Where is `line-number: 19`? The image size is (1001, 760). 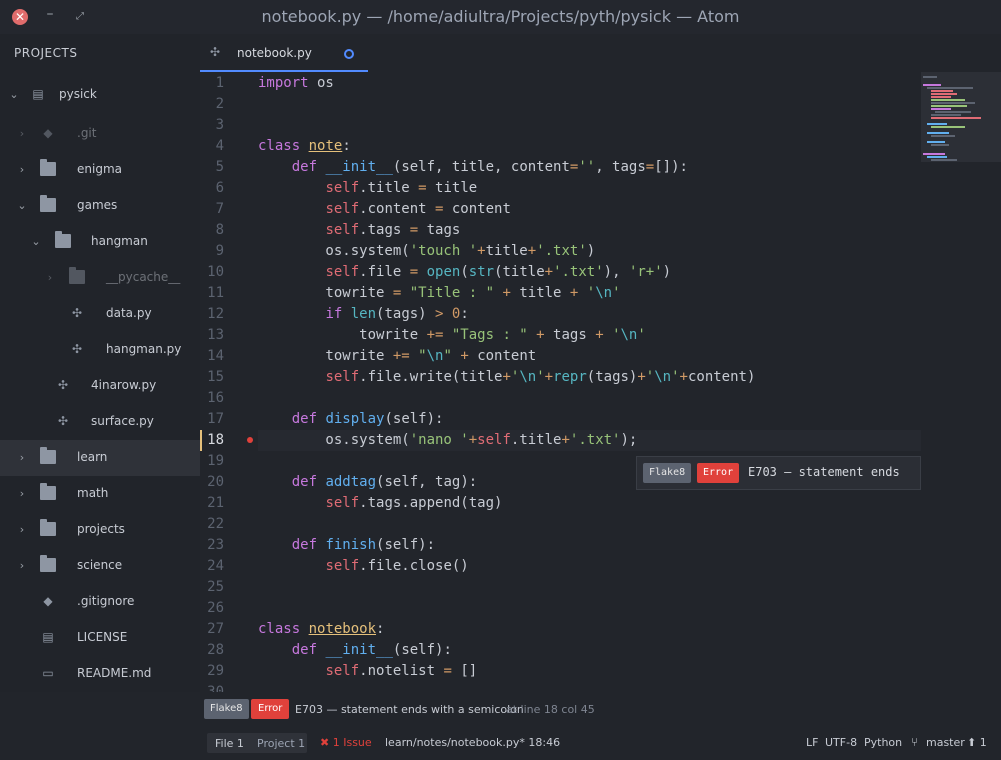
line-number: 19 is located at coordinates (212, 461).